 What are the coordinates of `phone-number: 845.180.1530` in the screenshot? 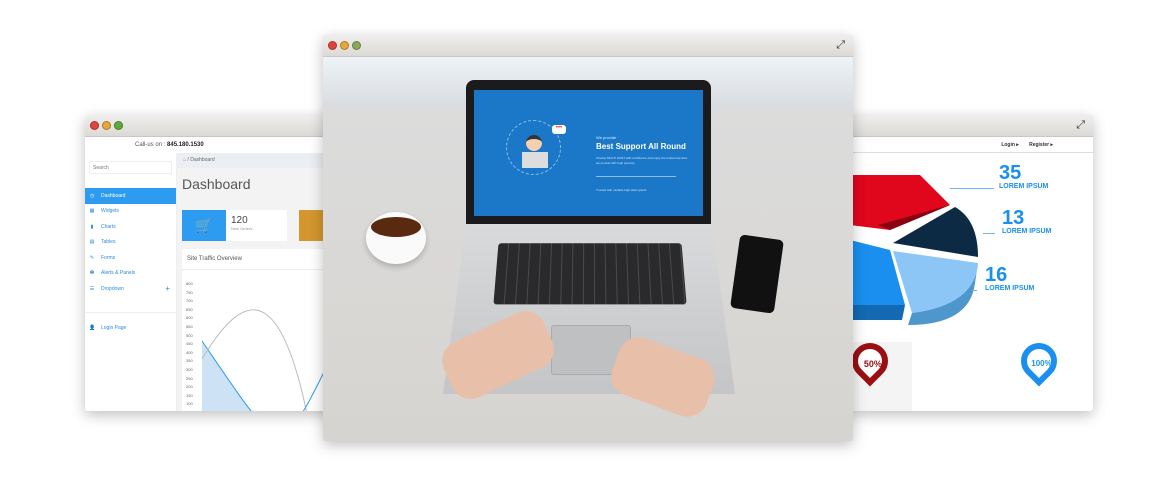 It's located at (185, 145).